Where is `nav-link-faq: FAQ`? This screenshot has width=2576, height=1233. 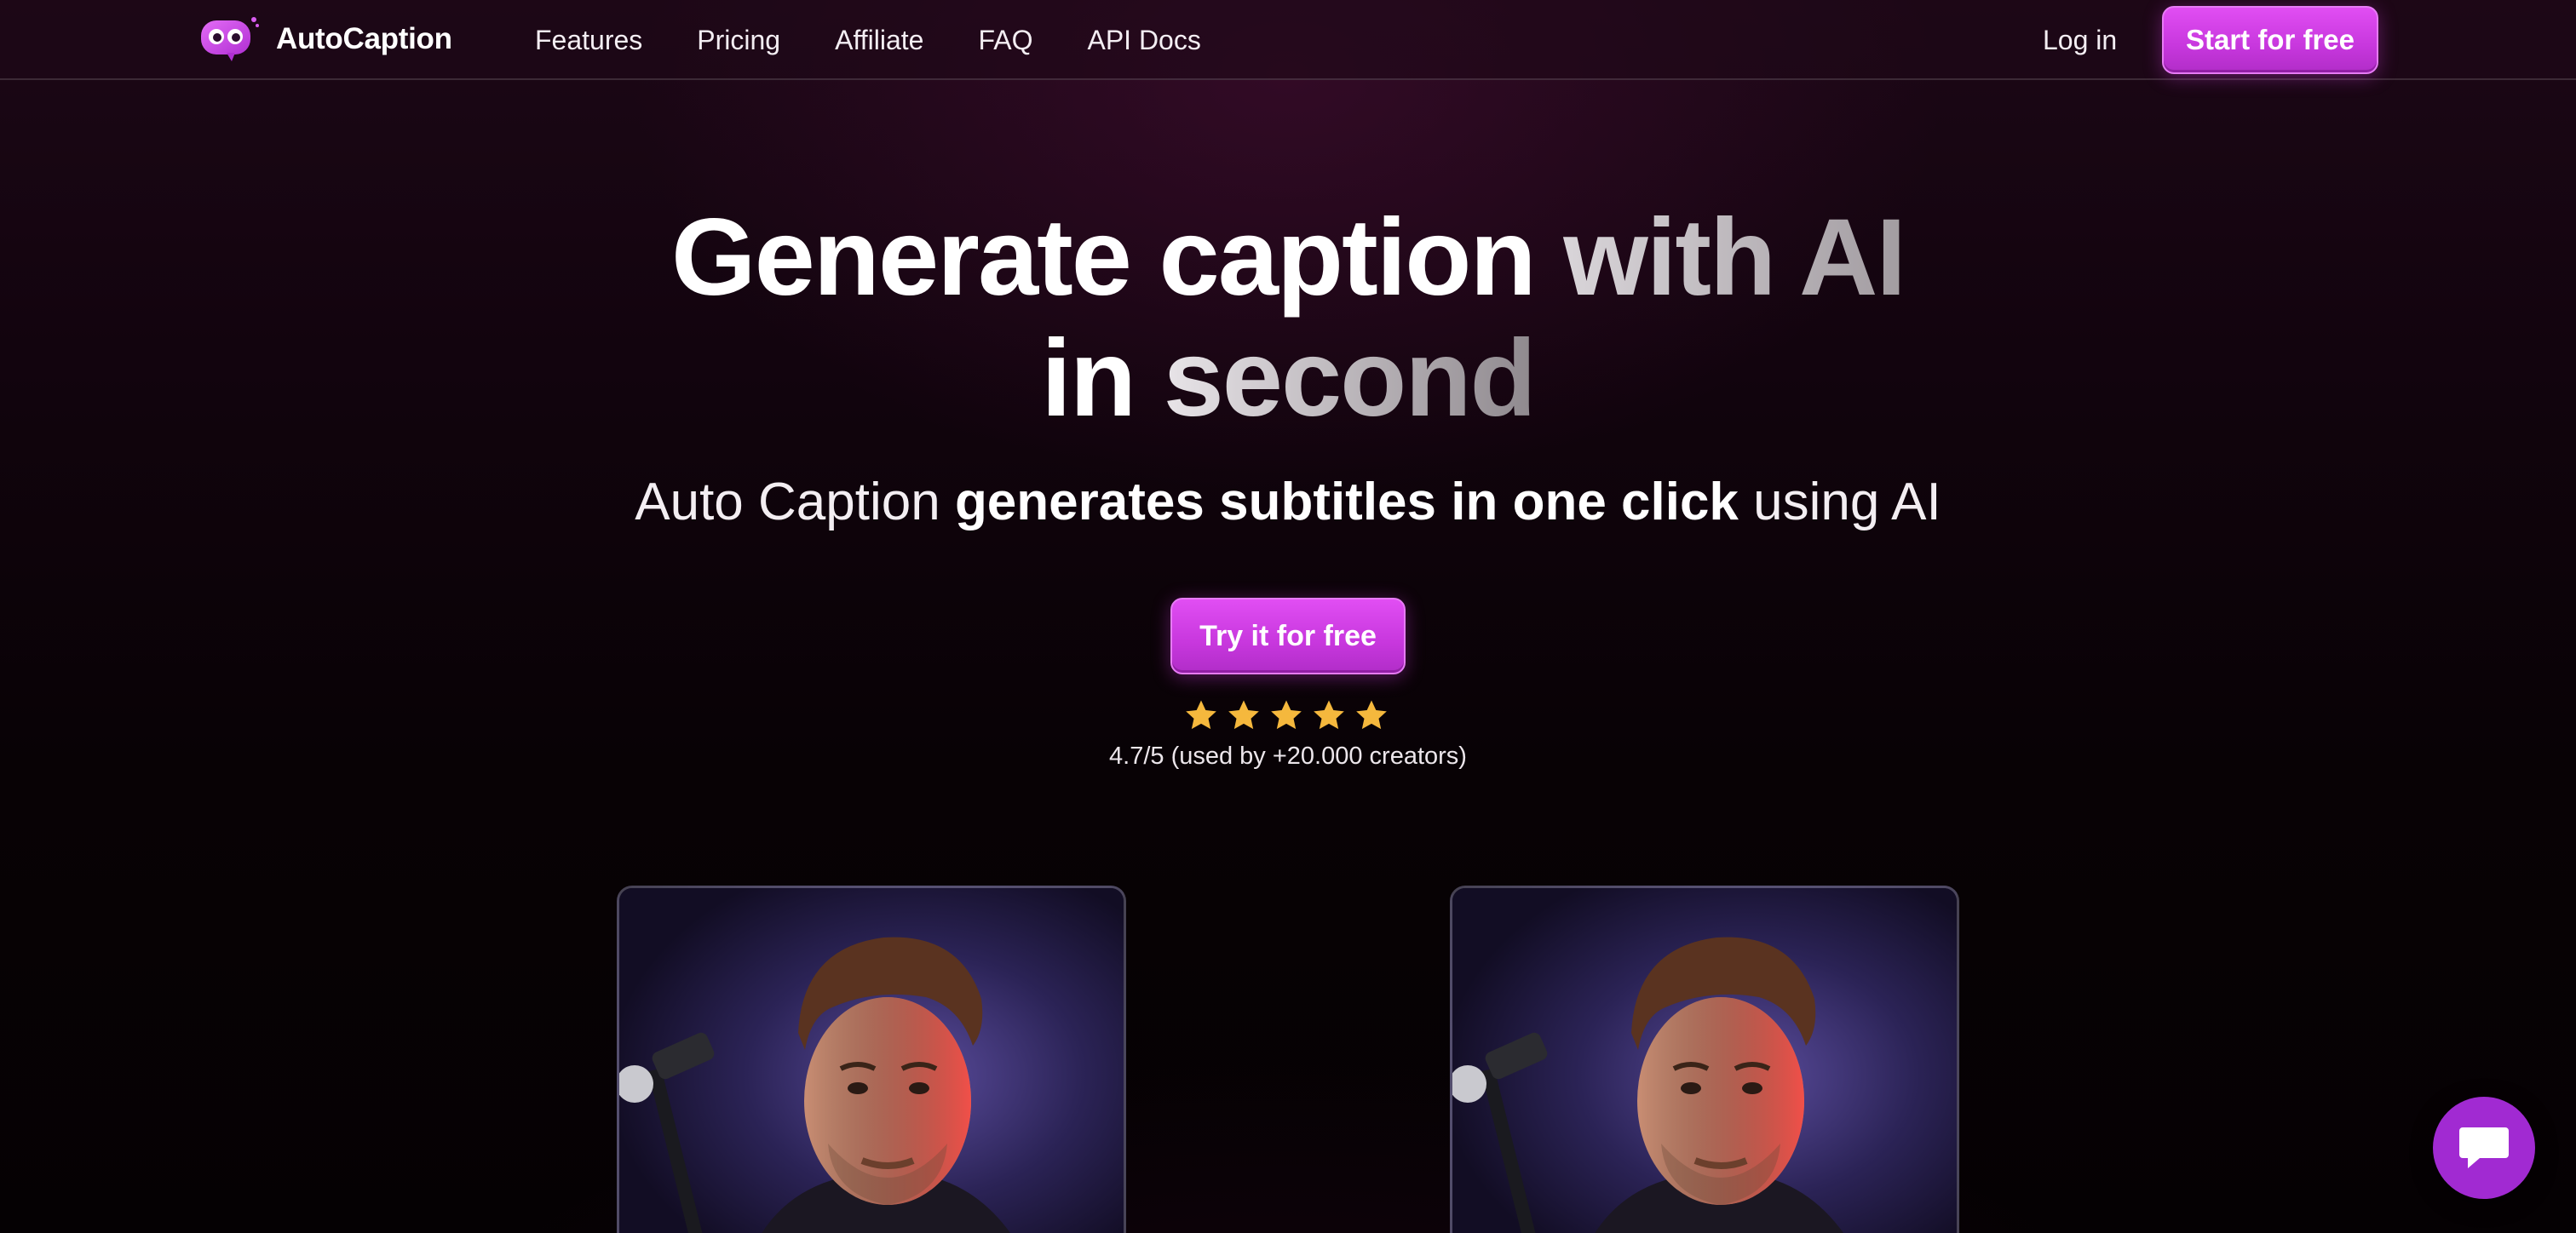
nav-link-faq: FAQ is located at coordinates (1005, 40).